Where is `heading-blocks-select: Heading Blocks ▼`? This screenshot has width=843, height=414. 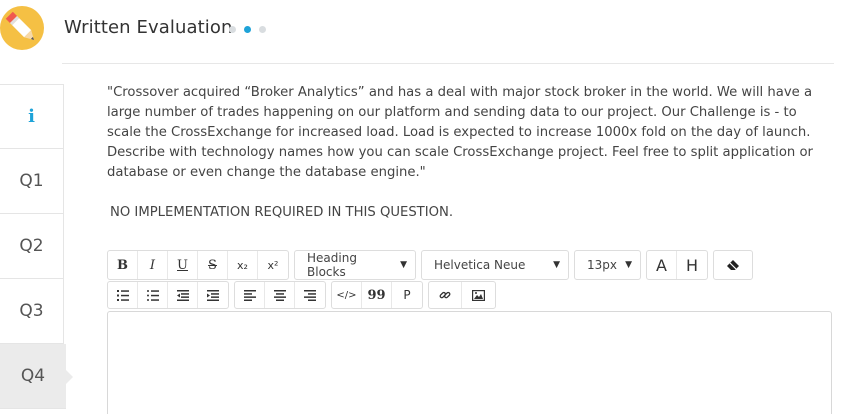 heading-blocks-select: Heading Blocks ▼ is located at coordinates (355, 265).